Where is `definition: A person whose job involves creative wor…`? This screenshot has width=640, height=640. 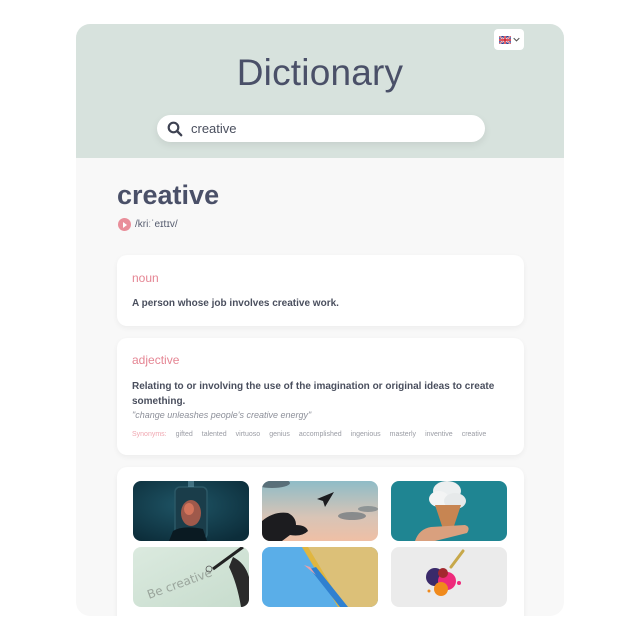
definition: A person whose job involves creative wor… is located at coordinates (235, 303).